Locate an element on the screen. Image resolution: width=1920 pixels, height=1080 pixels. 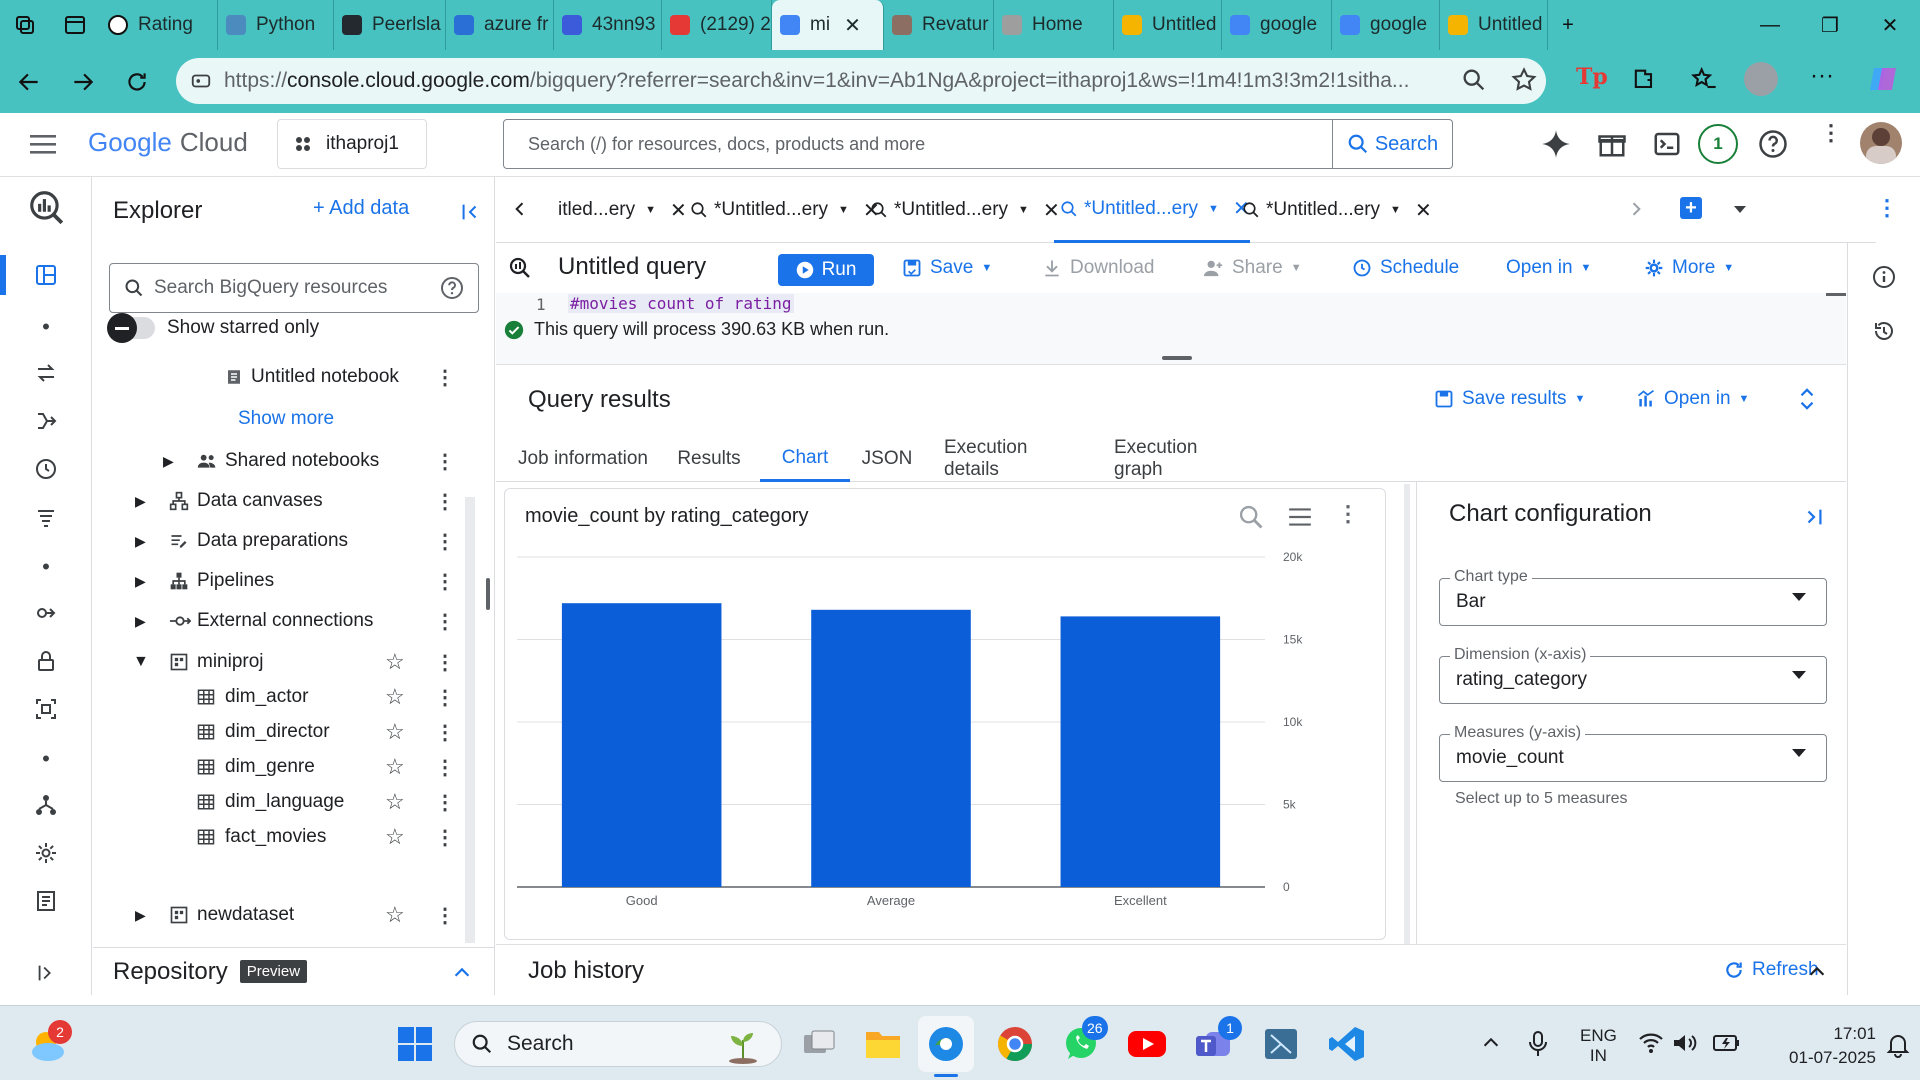
bookmark-star-icon is located at coordinates (1524, 80).